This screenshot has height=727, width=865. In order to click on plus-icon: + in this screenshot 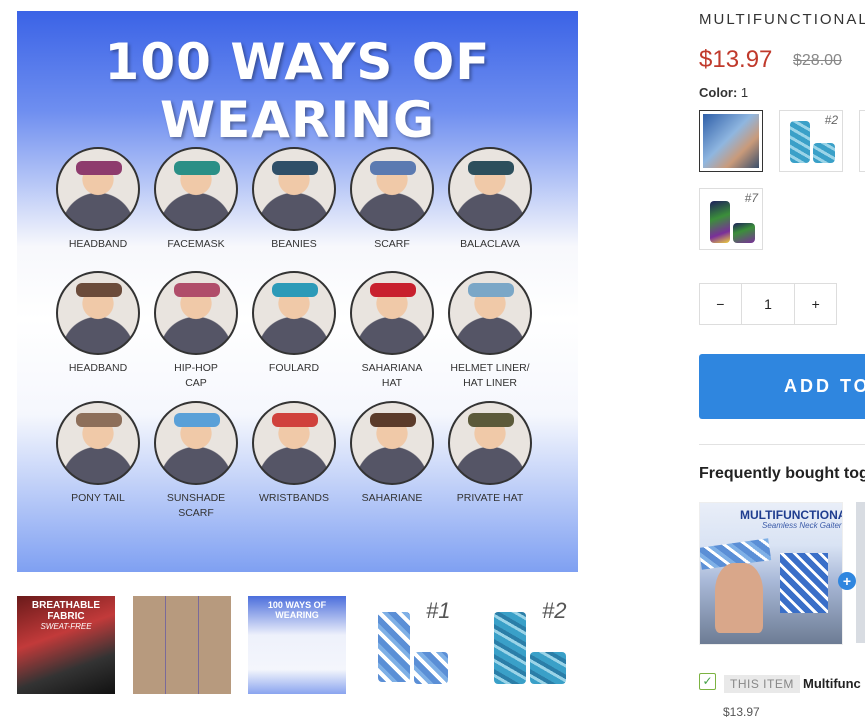, I will do `click(847, 581)`.